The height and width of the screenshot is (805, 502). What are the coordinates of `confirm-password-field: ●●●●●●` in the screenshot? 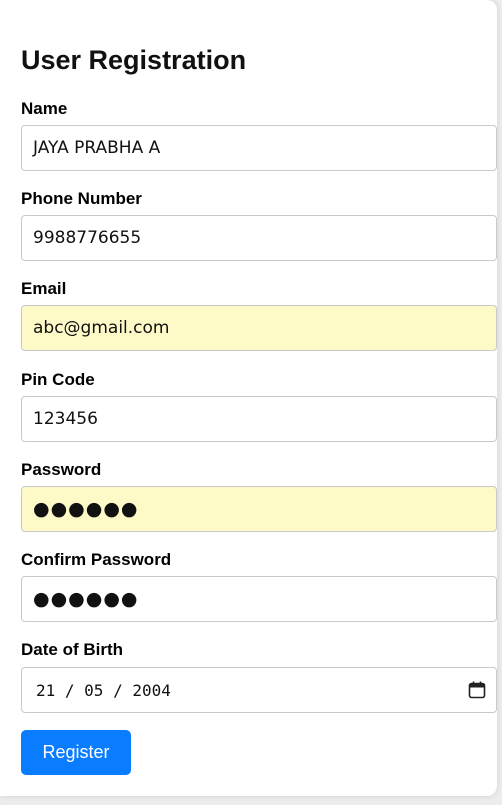 It's located at (259, 599).